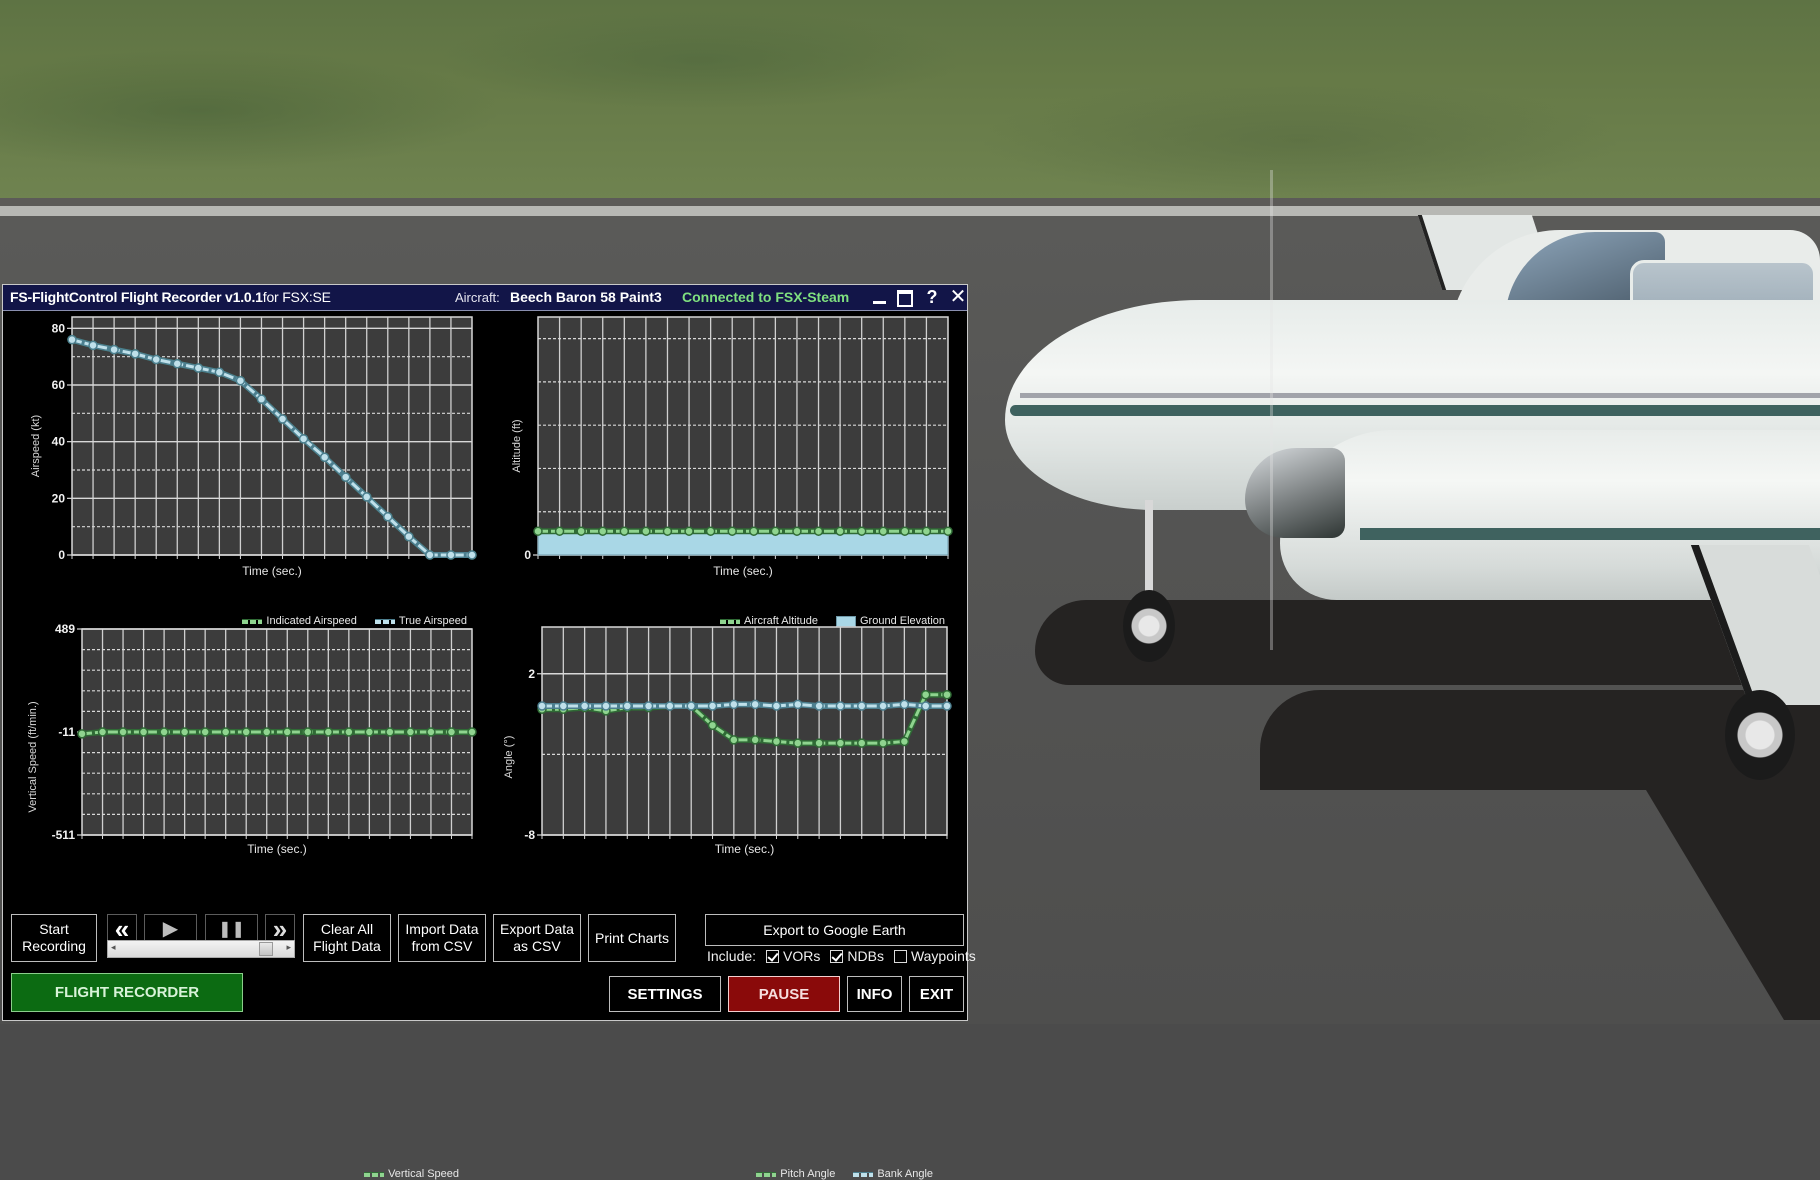 Image resolution: width=1820 pixels, height=1180 pixels. What do you see at coordinates (423, 1174) in the screenshot?
I see `legend-label: Vertical Speed` at bounding box center [423, 1174].